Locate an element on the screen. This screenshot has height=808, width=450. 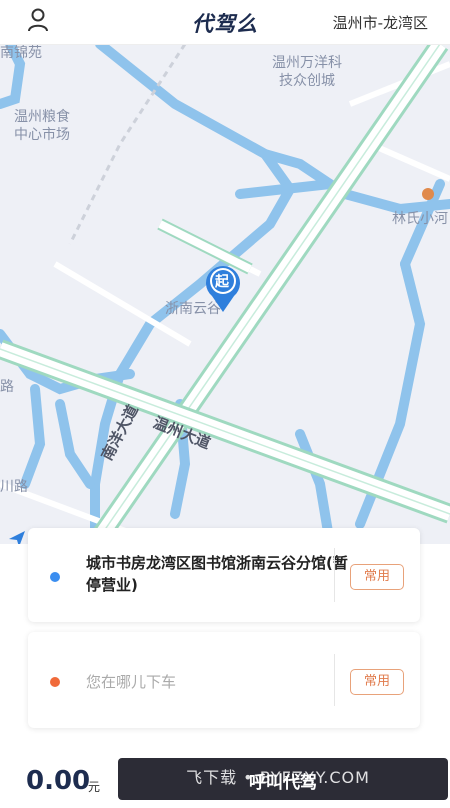
destination-input: 您在哪儿下车 is located at coordinates (131, 681).